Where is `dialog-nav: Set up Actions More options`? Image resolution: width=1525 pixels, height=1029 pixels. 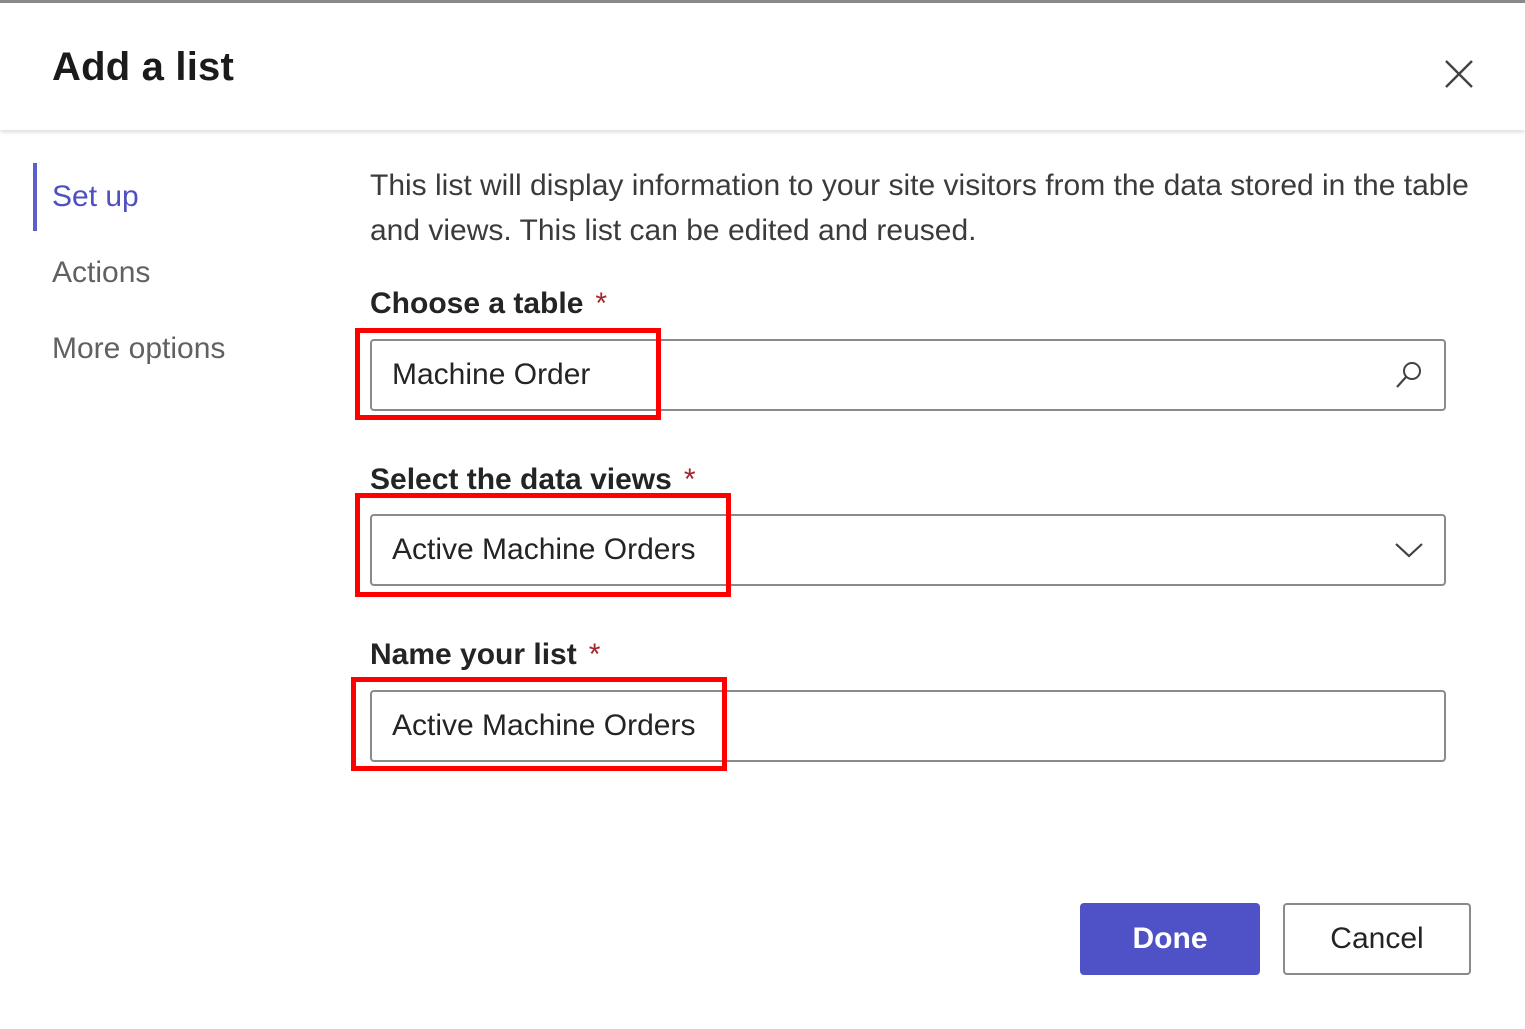 dialog-nav: Set up Actions More options is located at coordinates (165, 273).